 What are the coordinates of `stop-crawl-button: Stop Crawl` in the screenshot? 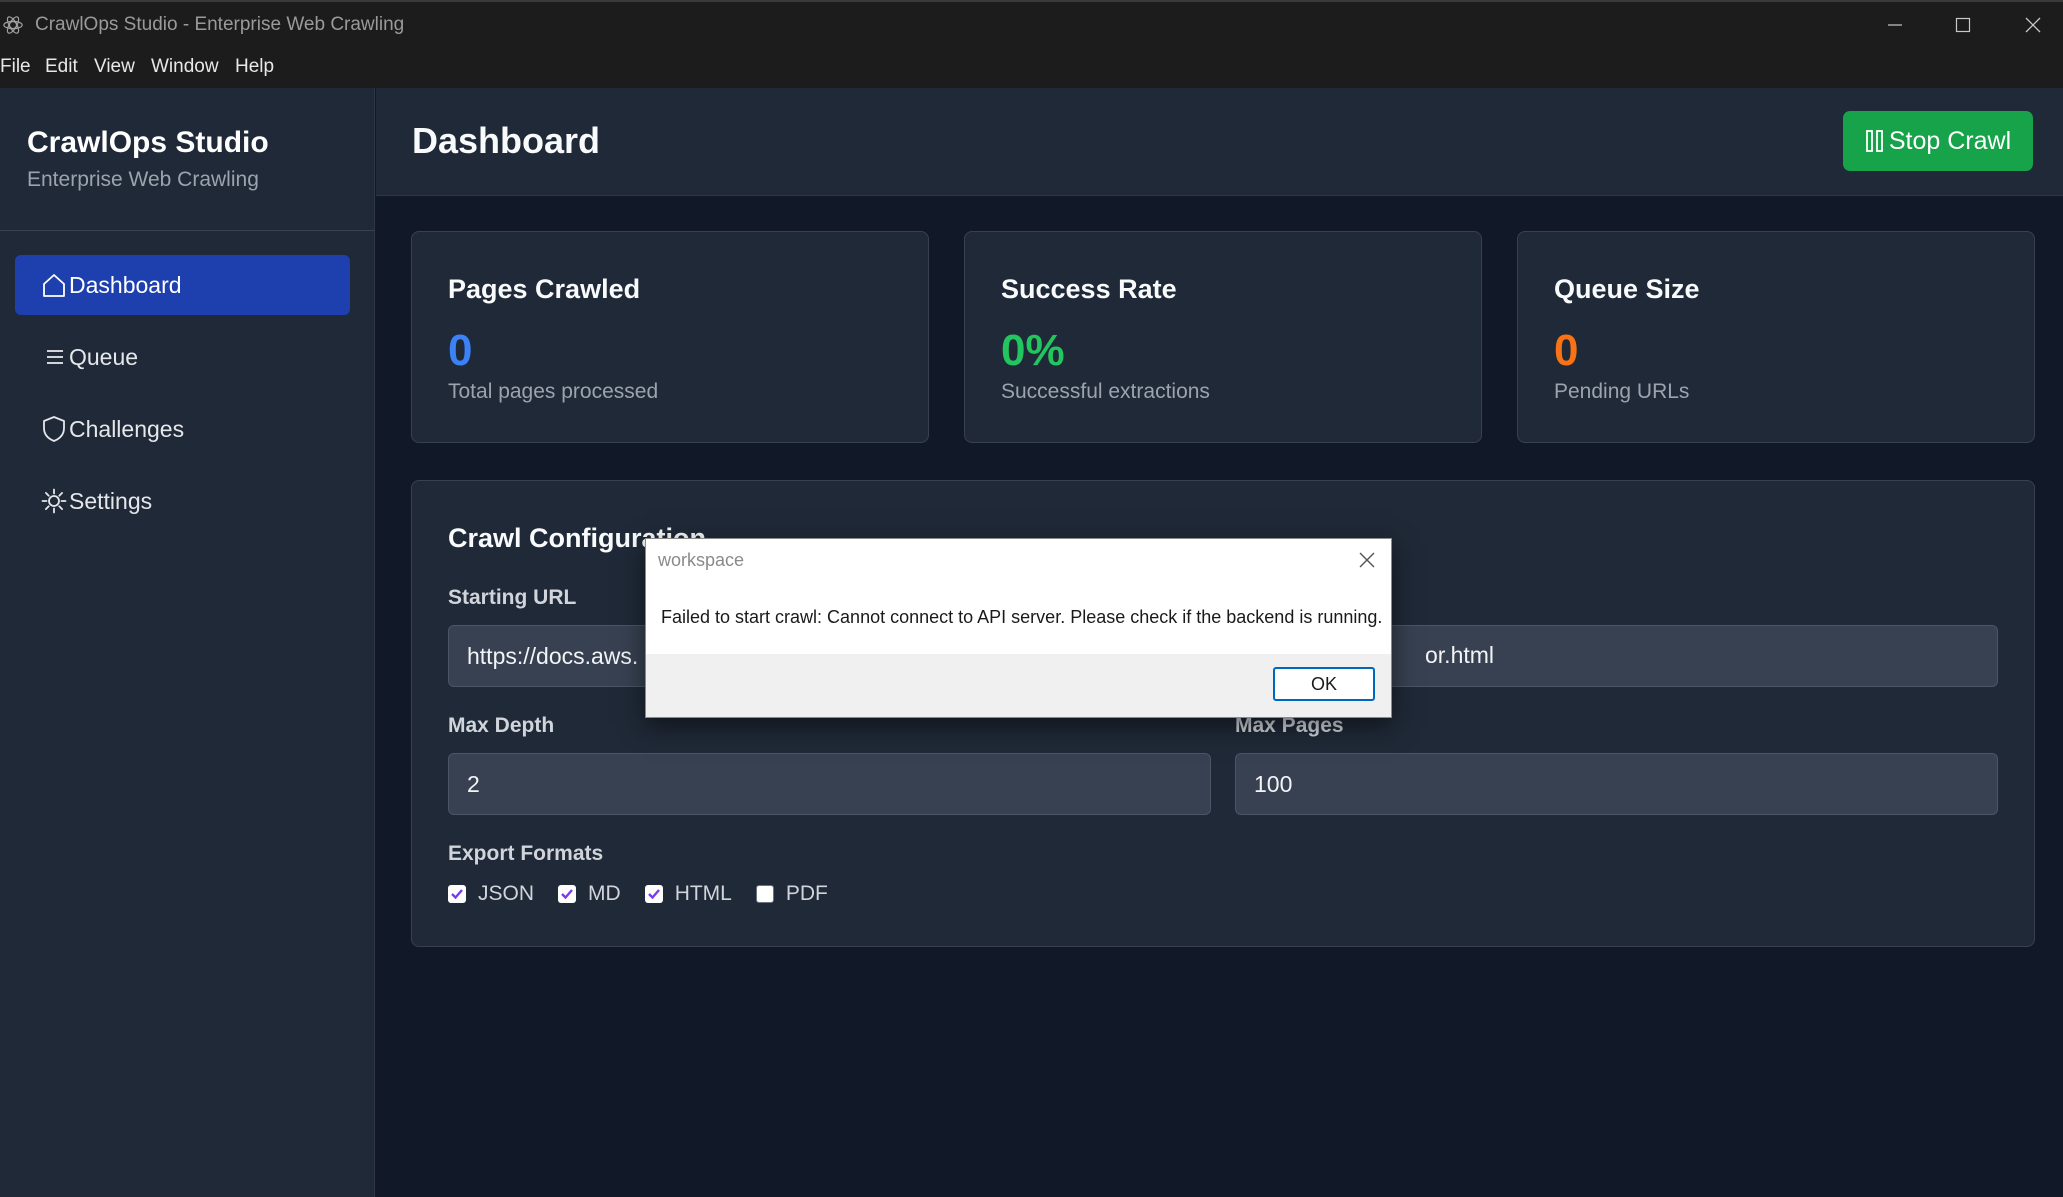 It's located at (1938, 141).